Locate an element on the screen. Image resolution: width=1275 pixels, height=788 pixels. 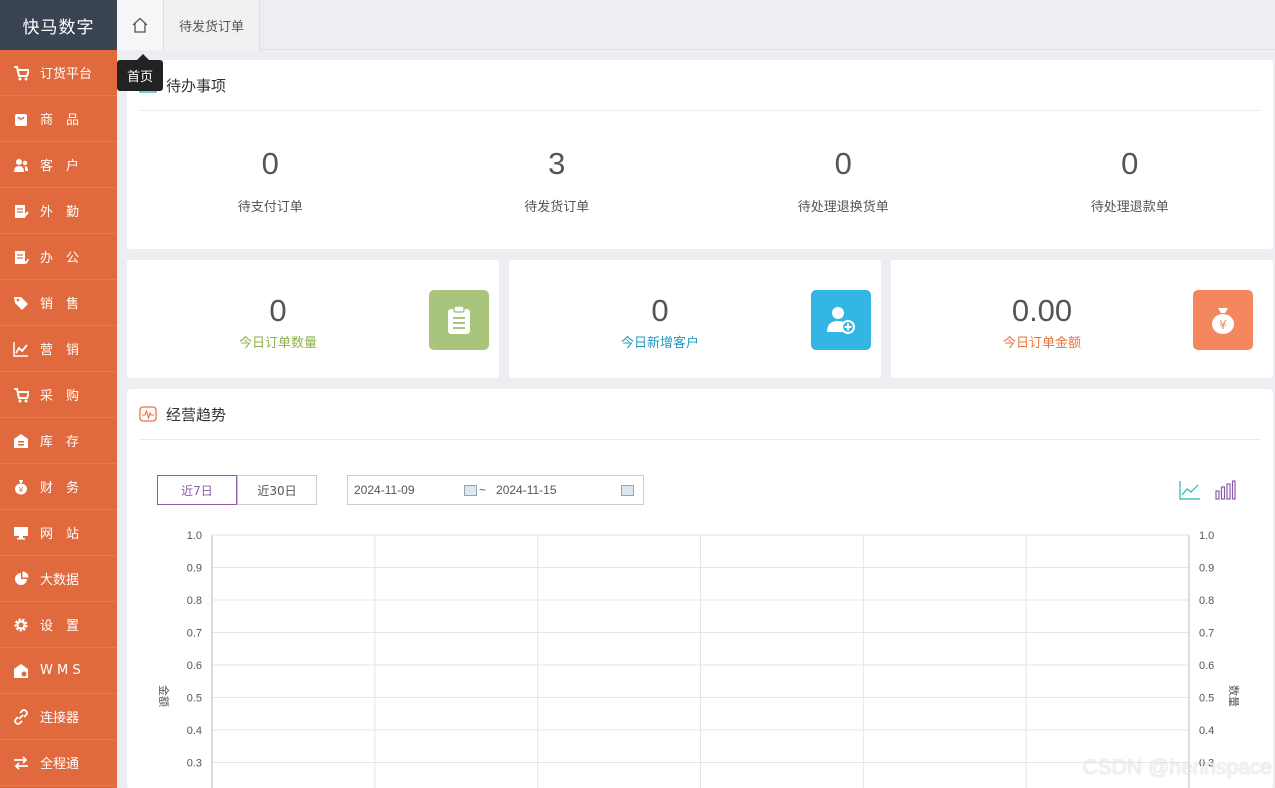
sidebar-item: 采 购 is located at coordinates (58, 395).